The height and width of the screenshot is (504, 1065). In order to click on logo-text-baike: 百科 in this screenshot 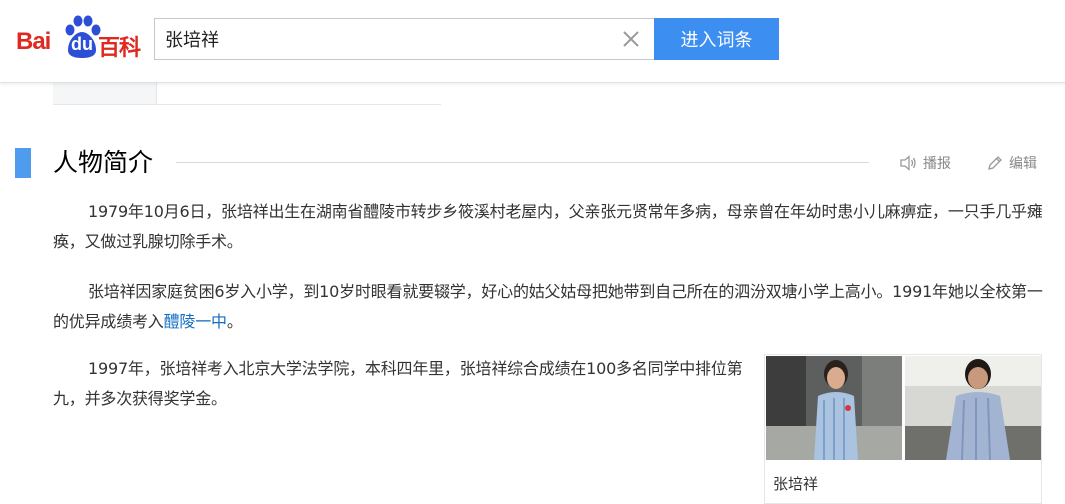, I will do `click(119, 48)`.